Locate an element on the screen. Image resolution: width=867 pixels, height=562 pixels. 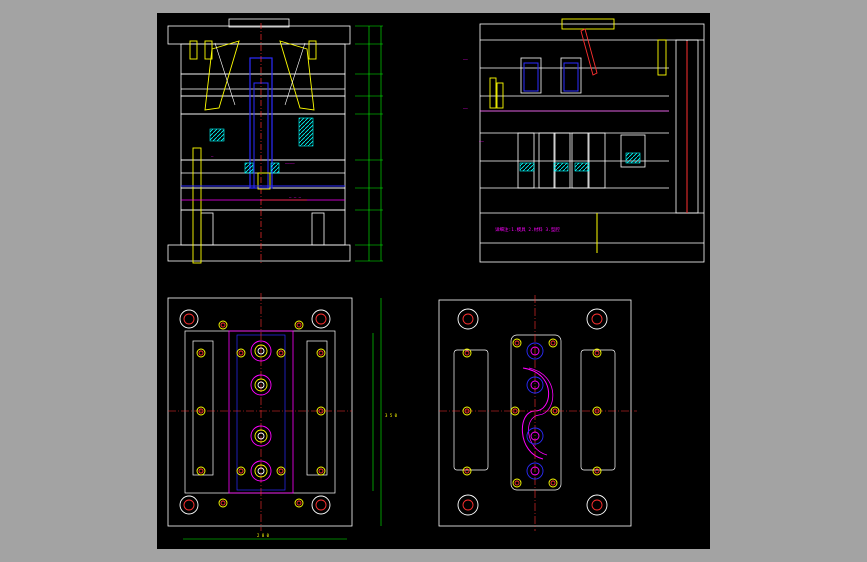
front-section-view is located at coordinates (259, 140).